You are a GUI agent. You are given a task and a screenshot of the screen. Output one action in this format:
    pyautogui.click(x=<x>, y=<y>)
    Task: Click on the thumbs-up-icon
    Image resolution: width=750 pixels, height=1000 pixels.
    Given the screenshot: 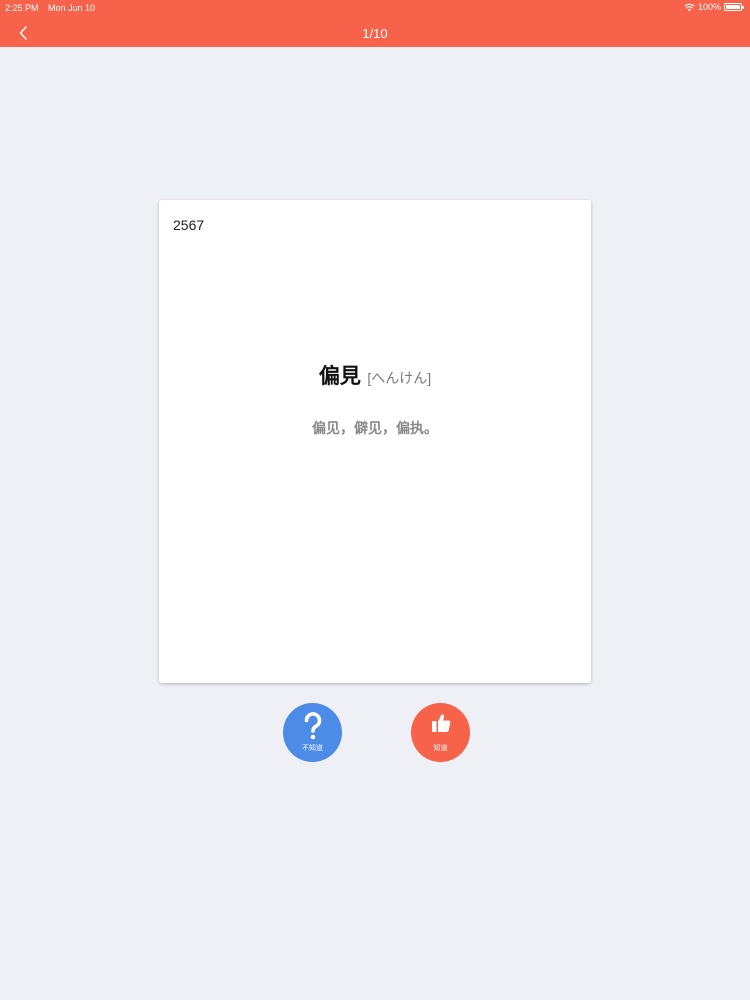 What is the action you would take?
    pyautogui.click(x=440, y=723)
    